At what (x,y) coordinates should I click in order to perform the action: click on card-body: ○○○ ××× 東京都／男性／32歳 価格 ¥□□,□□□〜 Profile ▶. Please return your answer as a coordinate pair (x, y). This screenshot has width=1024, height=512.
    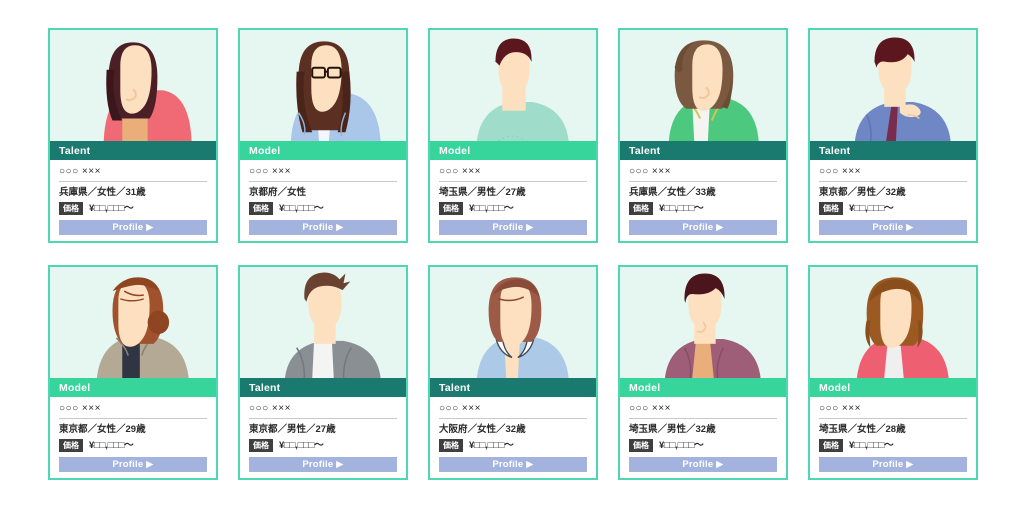
    Looking at the image, I should click on (893, 200).